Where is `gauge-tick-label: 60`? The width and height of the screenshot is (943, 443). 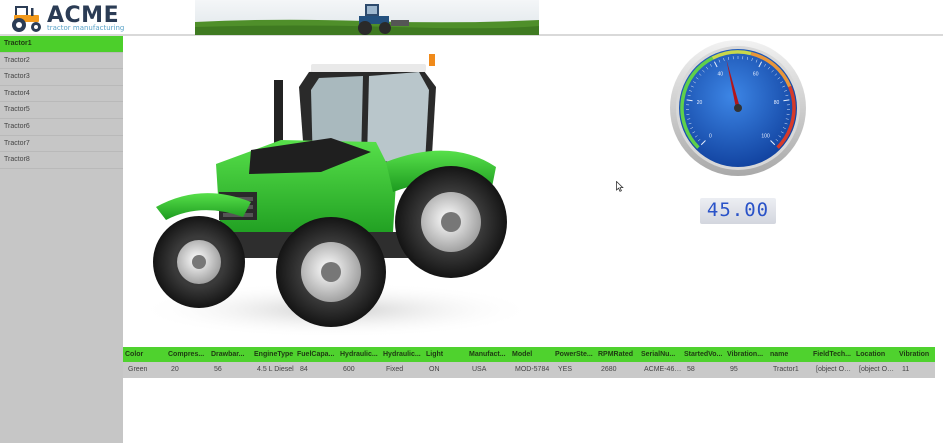 gauge-tick-label: 60 is located at coordinates (756, 74).